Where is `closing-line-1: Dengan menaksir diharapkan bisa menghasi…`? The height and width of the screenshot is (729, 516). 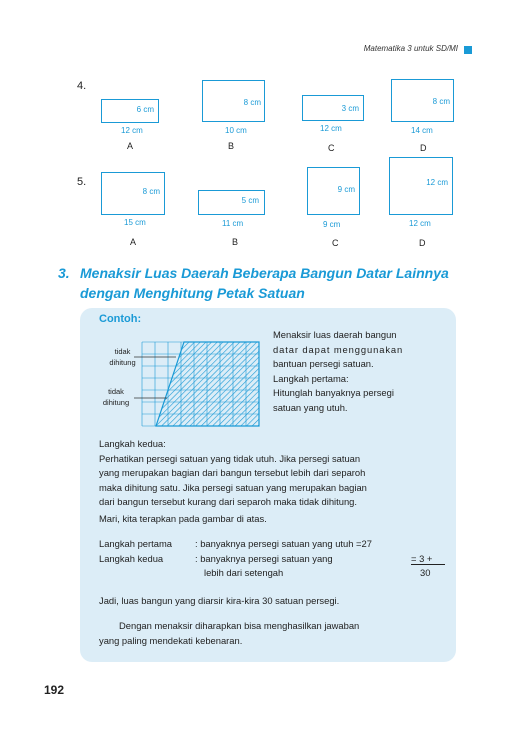
closing-line-1: Dengan menaksir diharapkan bisa menghasi… is located at coordinates (239, 625).